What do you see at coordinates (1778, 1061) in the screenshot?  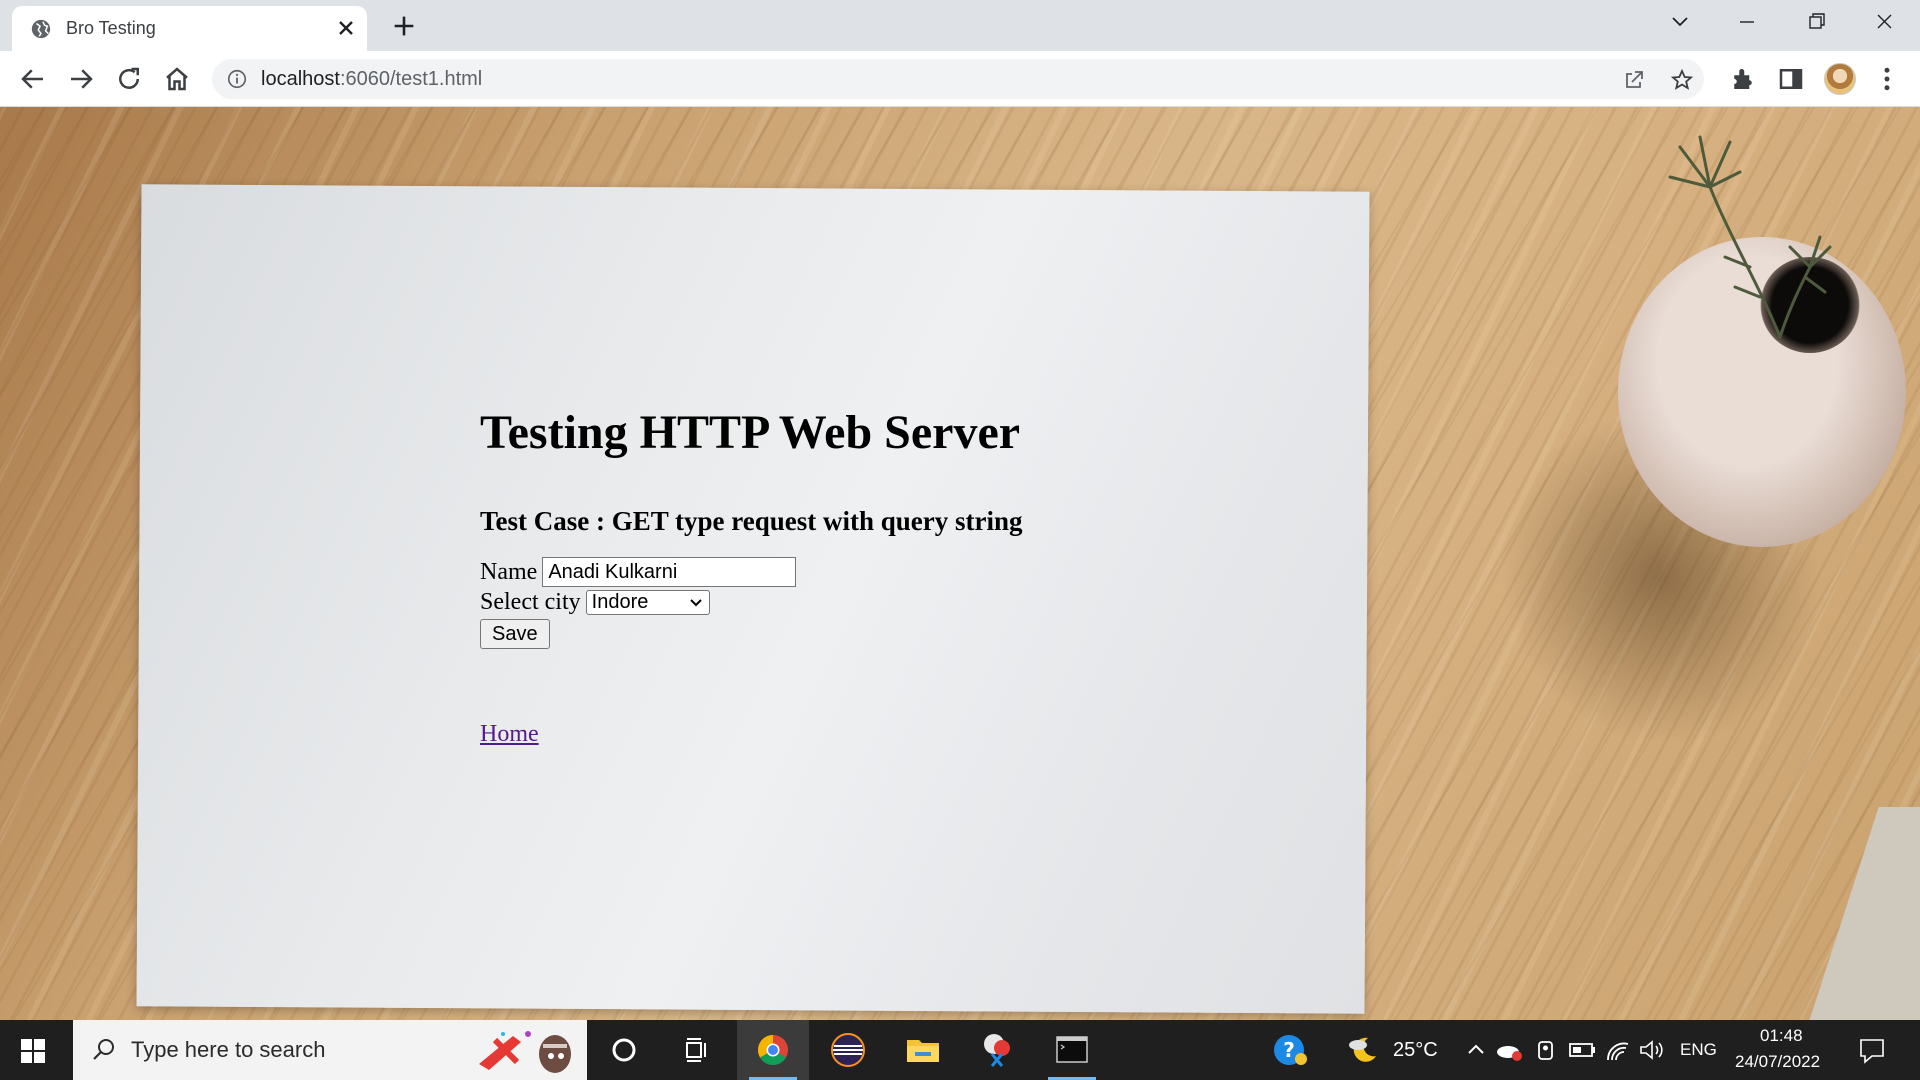 I see `clock-date: 24/07/2022` at bounding box center [1778, 1061].